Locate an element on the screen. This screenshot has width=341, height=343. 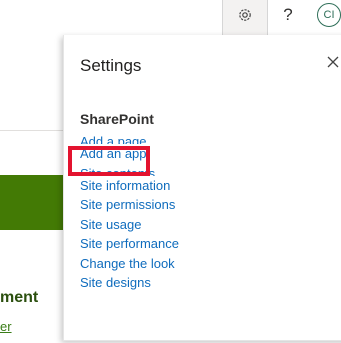
help-icon: ? is located at coordinates (288, 14).